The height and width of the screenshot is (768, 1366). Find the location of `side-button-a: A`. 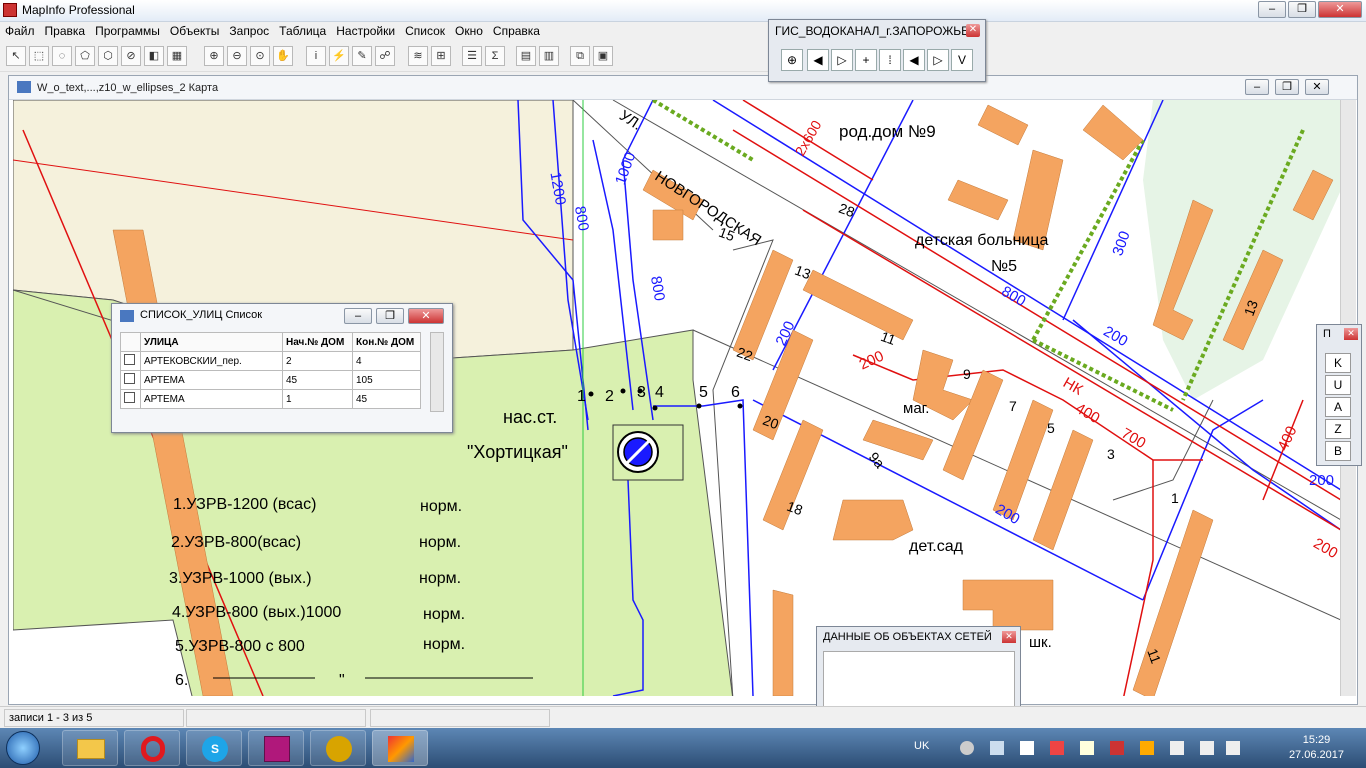

side-button-a: A is located at coordinates (1338, 407).